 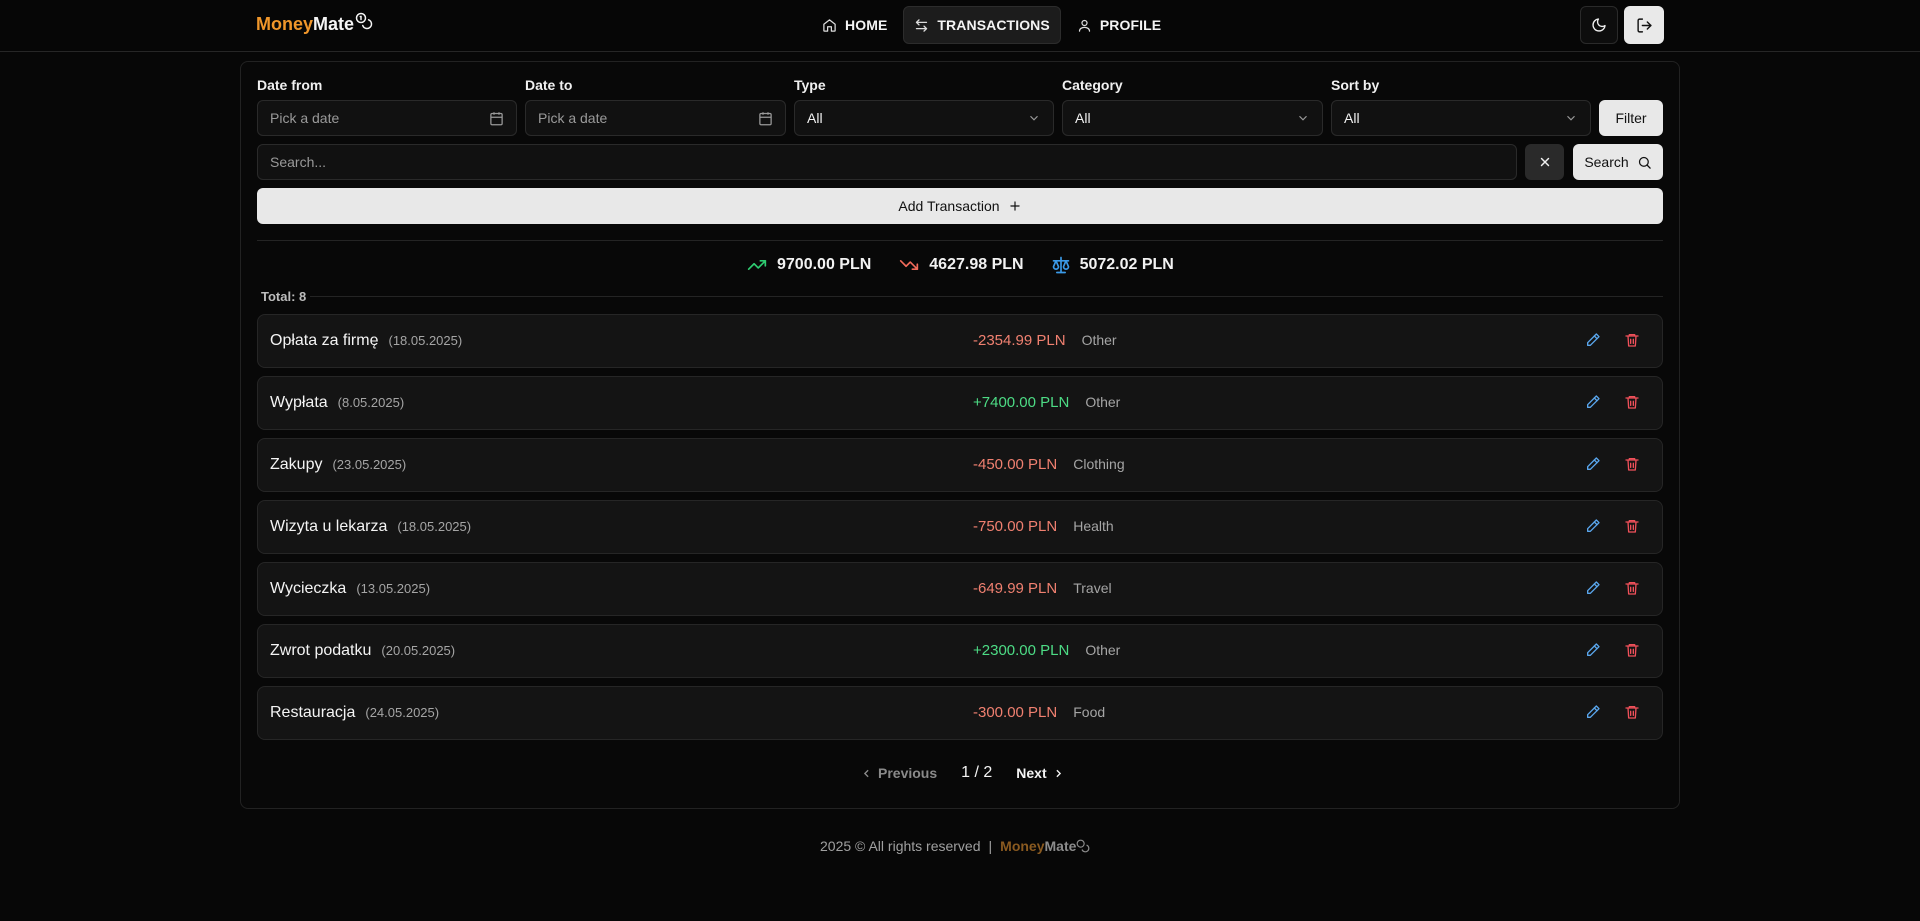 I want to click on moon-icon, so click(x=1599, y=25).